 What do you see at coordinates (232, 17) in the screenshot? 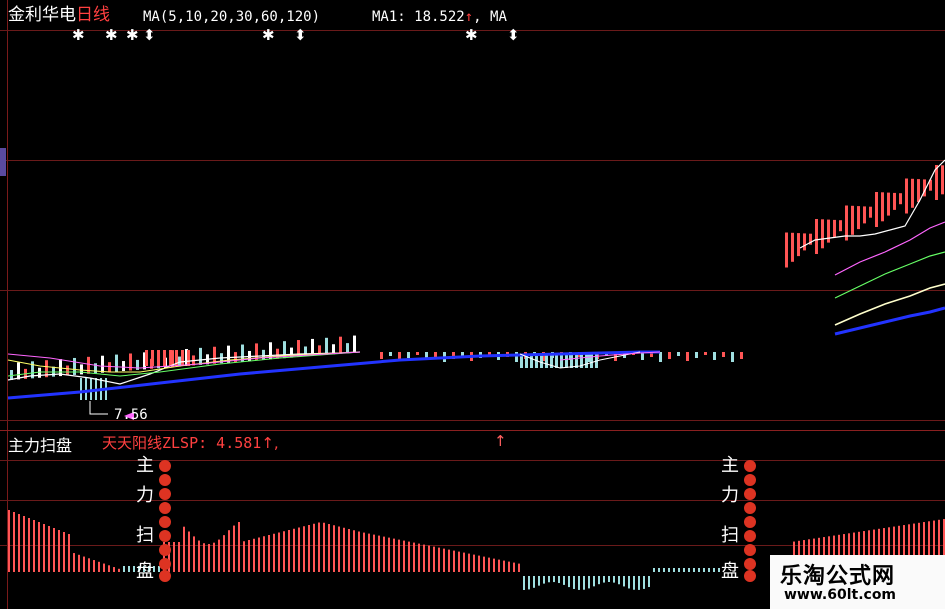
I see `ma-params: MA(5,10,20,30,60,120)` at bounding box center [232, 17].